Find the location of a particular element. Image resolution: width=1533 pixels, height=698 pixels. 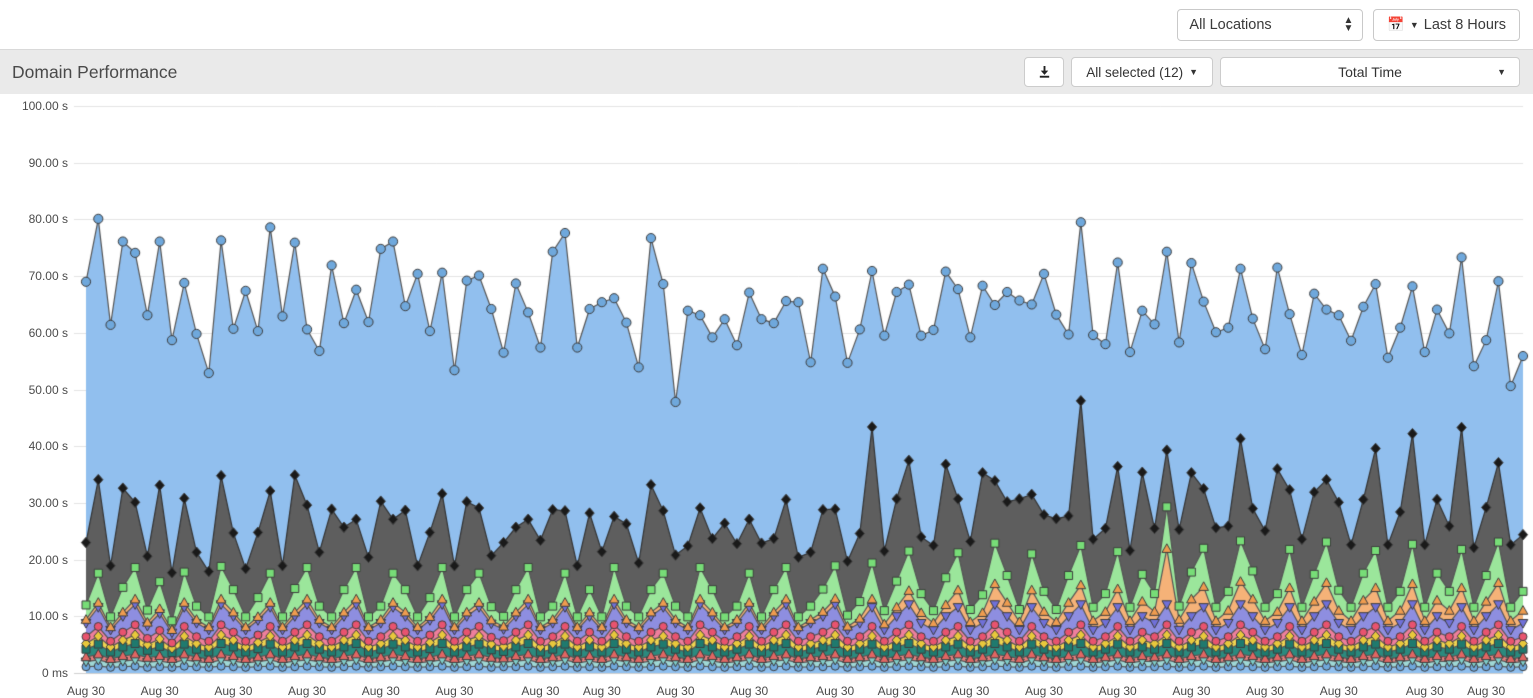

x-axis-tick-label: Aug 3012:58pm is located at coordinates (86, 690).